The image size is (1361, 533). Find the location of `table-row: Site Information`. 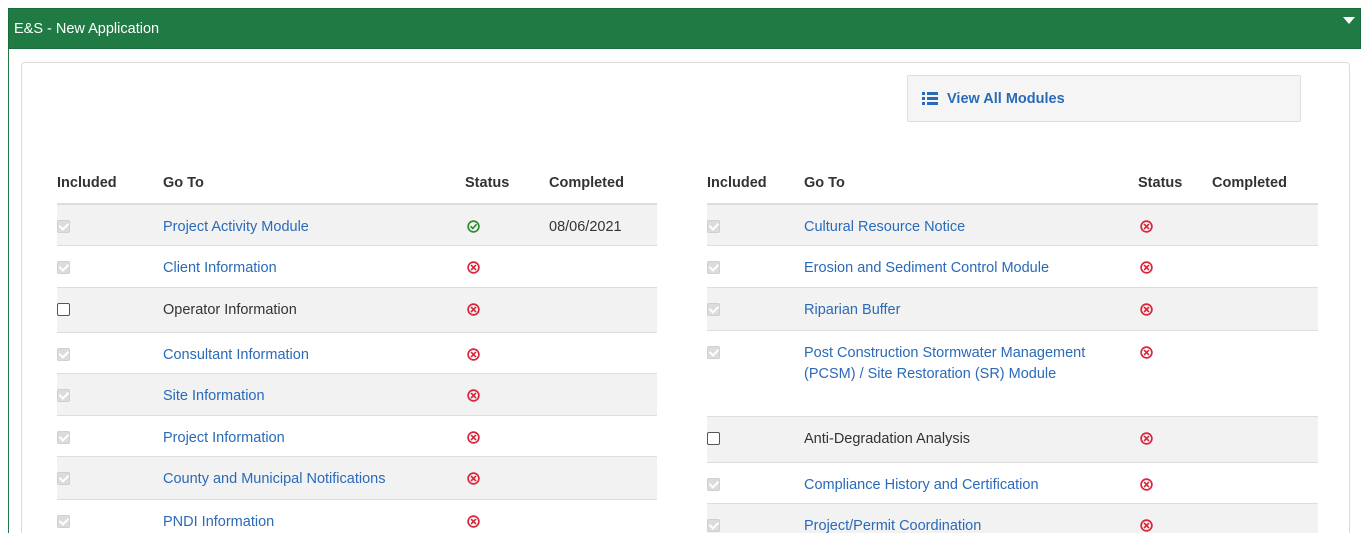

table-row: Site Information is located at coordinates (357, 393).